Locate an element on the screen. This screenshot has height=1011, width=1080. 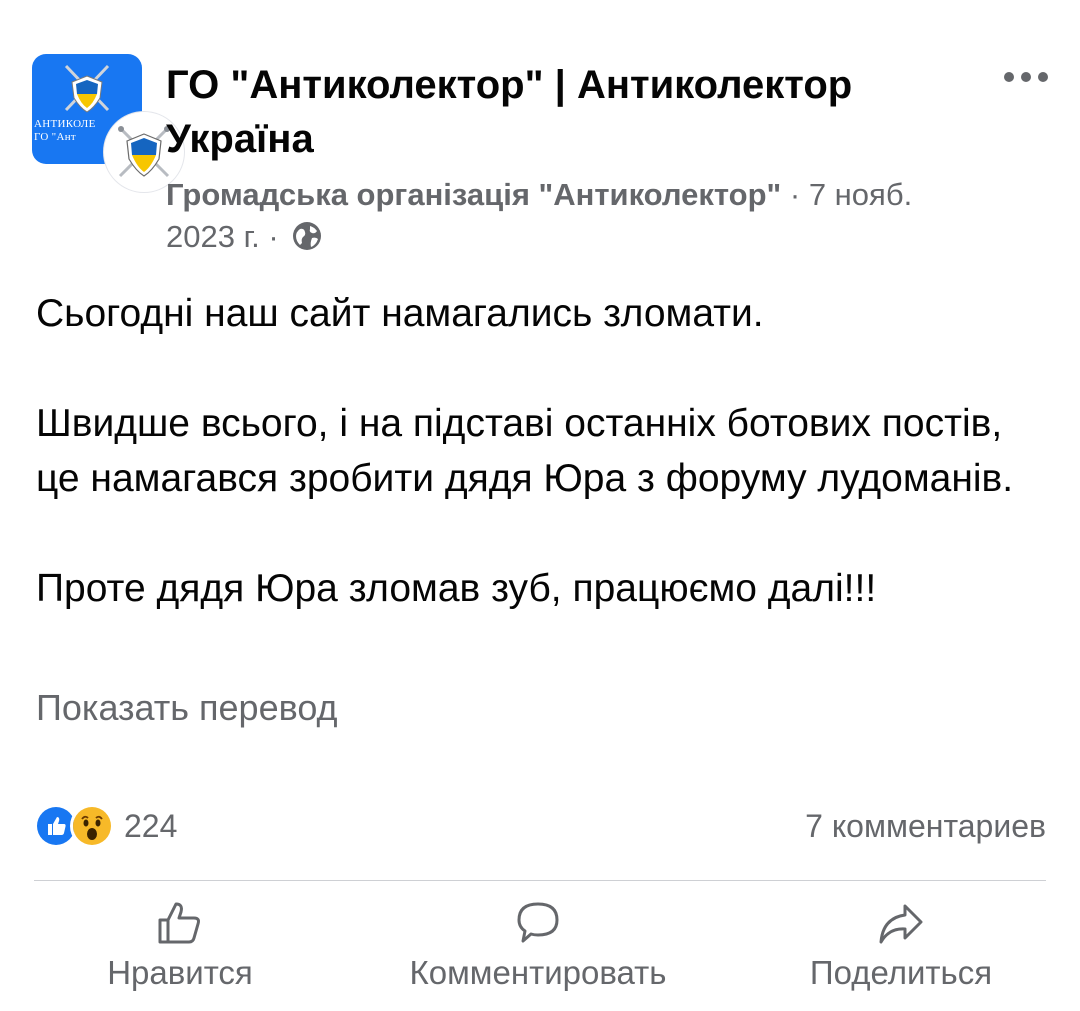
globe-icon is located at coordinates (307, 241).